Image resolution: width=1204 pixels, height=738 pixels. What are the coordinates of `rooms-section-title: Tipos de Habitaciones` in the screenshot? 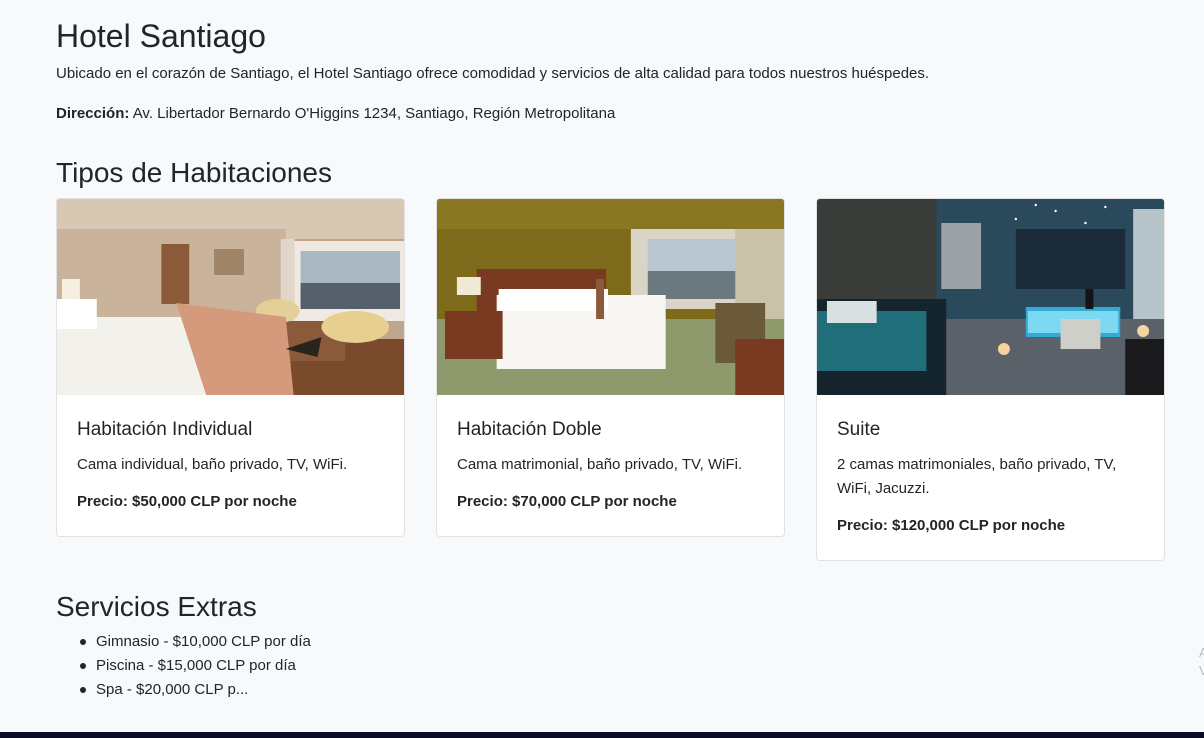 It's located at (194, 172).